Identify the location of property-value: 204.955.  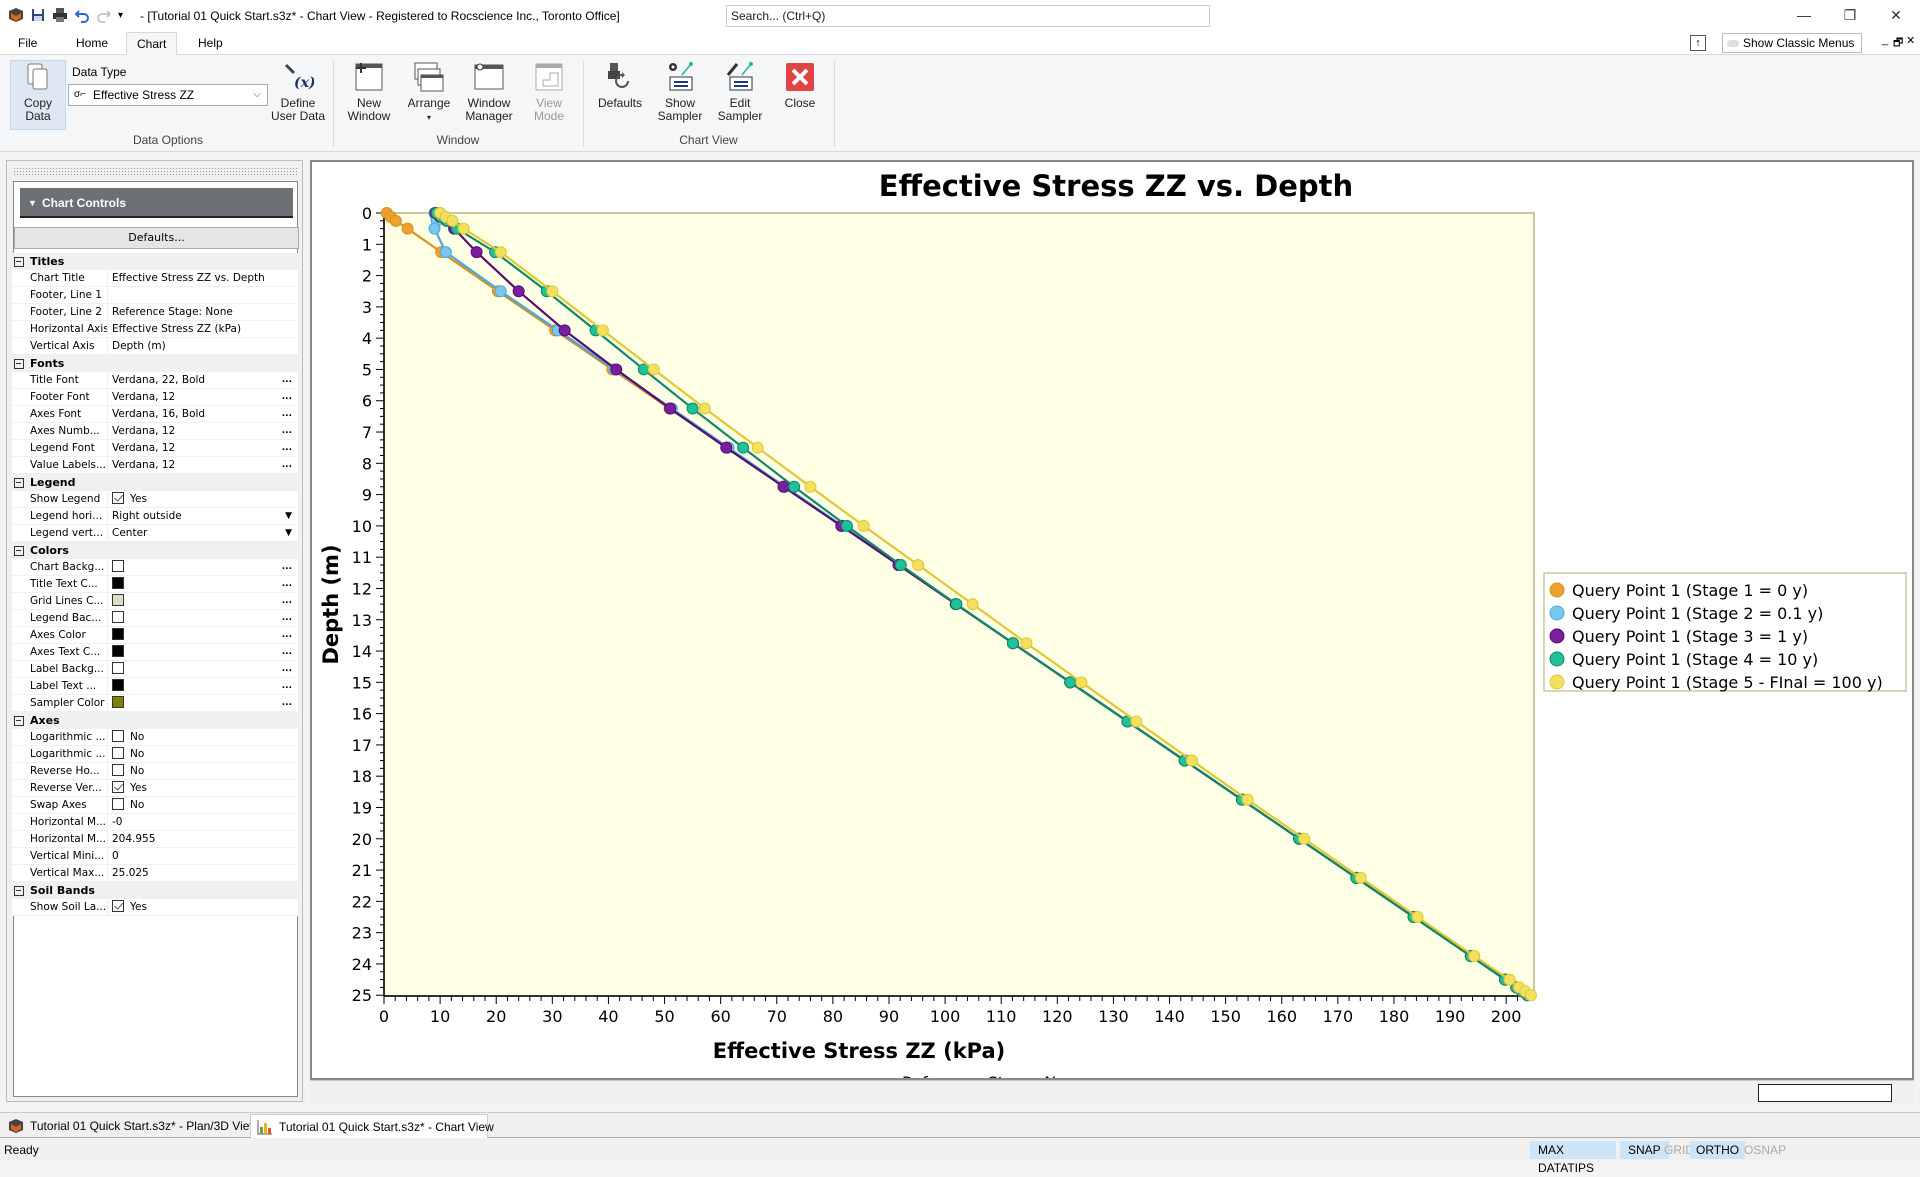
(203, 839).